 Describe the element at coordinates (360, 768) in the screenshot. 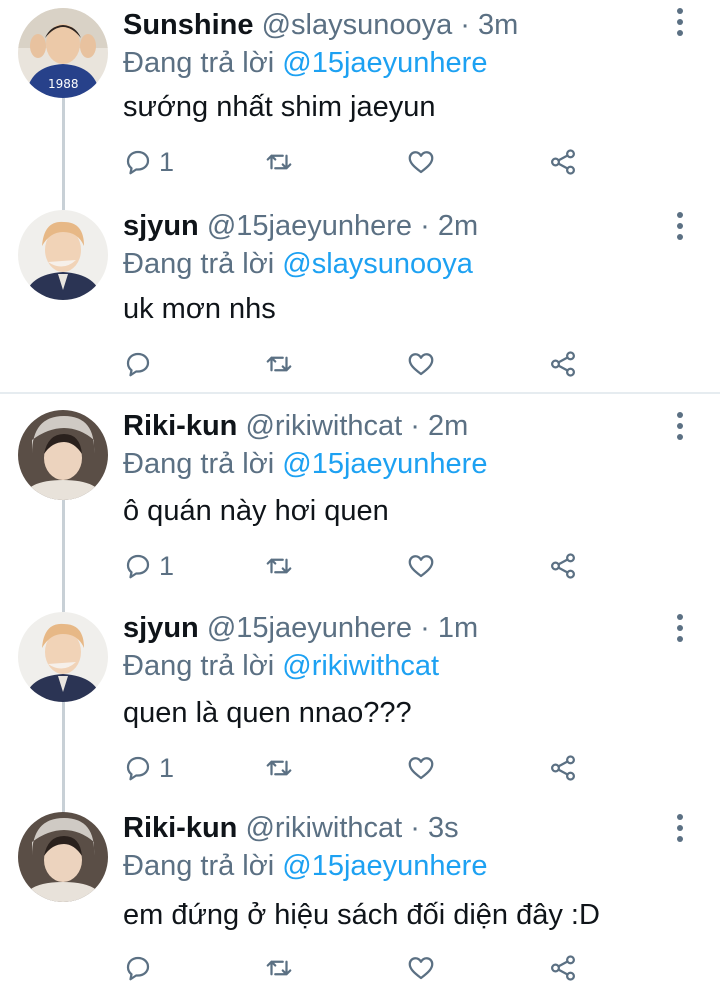

I see `tweet-actions: 1` at that location.